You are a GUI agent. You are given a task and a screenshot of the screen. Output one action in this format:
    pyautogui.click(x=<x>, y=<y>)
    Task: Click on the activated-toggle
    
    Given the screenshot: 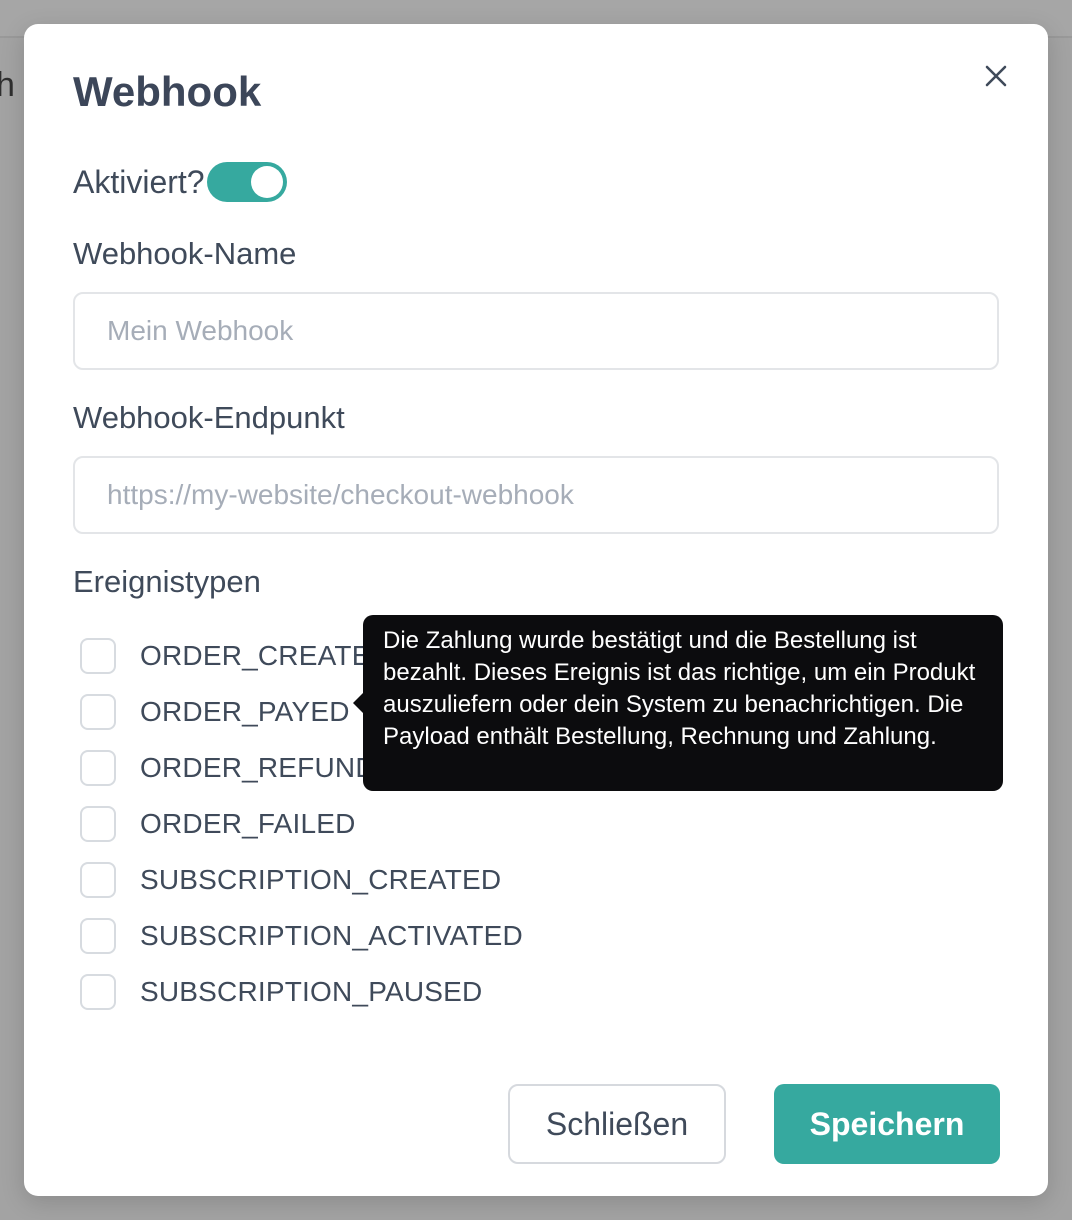 What is the action you would take?
    pyautogui.click(x=246, y=182)
    